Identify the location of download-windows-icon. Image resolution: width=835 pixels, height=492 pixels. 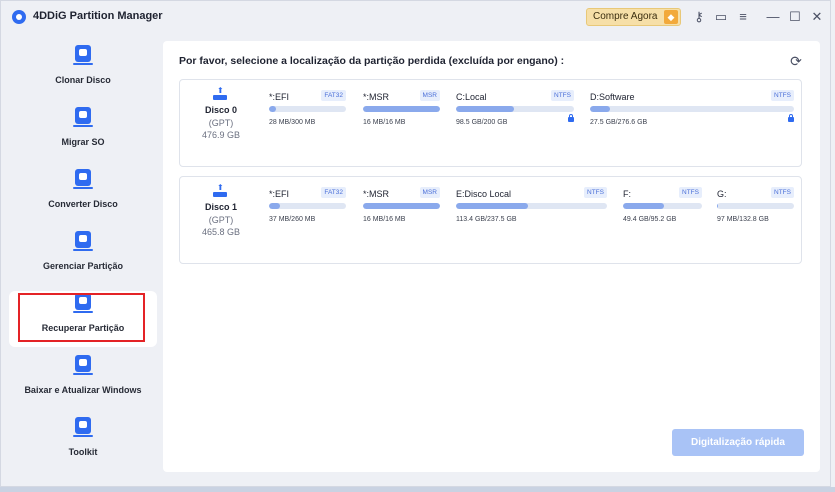
(83, 365).